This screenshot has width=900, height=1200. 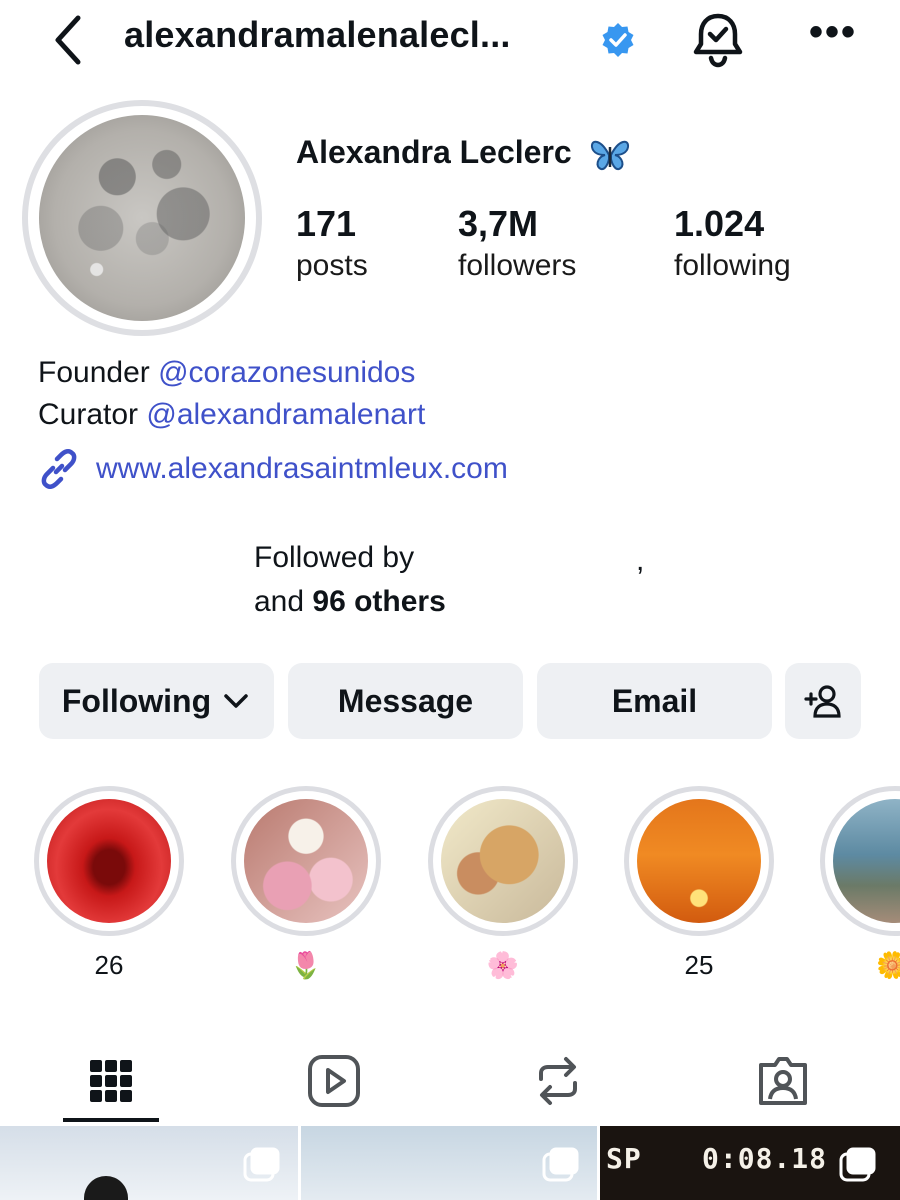 What do you see at coordinates (699, 965) in the screenshot?
I see `highlight-label: 25` at bounding box center [699, 965].